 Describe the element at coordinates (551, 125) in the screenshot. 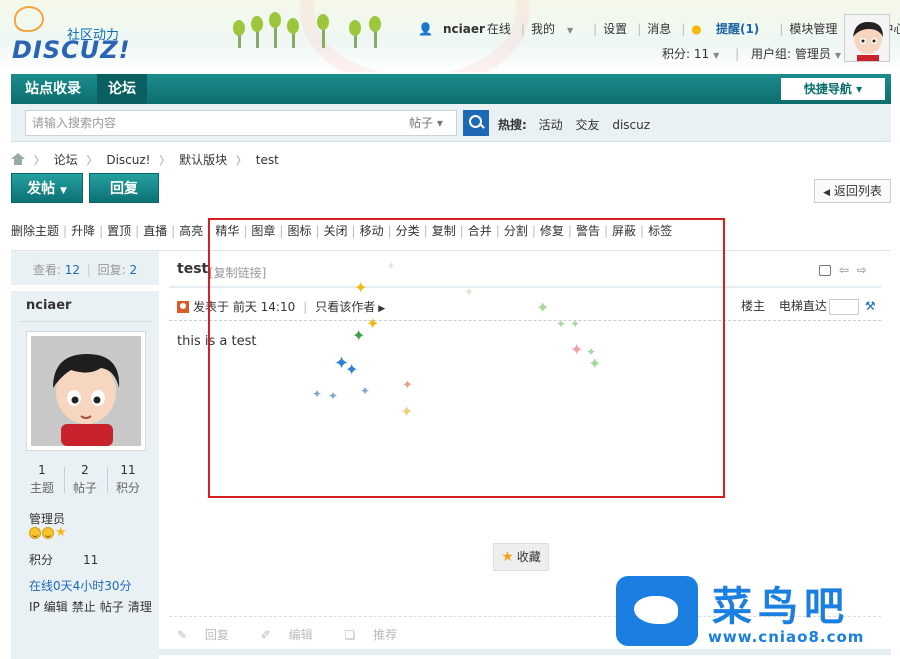

I see `hot-item: 活动` at that location.